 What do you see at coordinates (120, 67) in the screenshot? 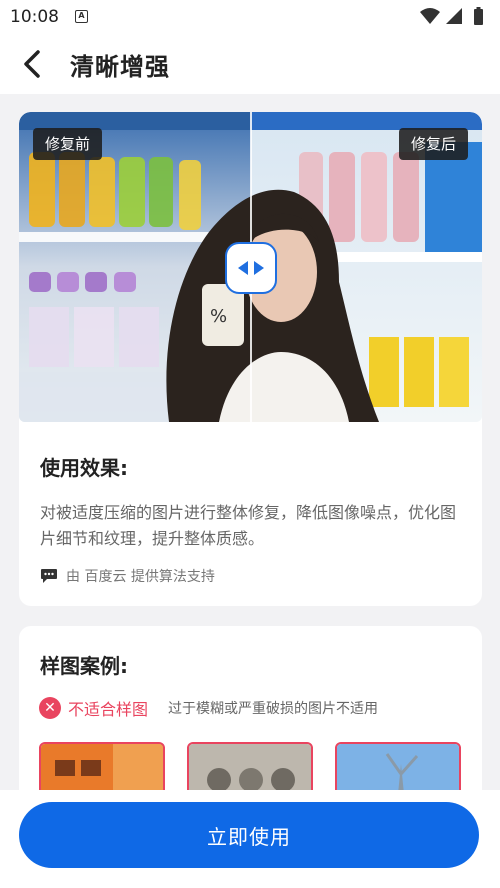
I see `page-title: 清晰增强` at bounding box center [120, 67].